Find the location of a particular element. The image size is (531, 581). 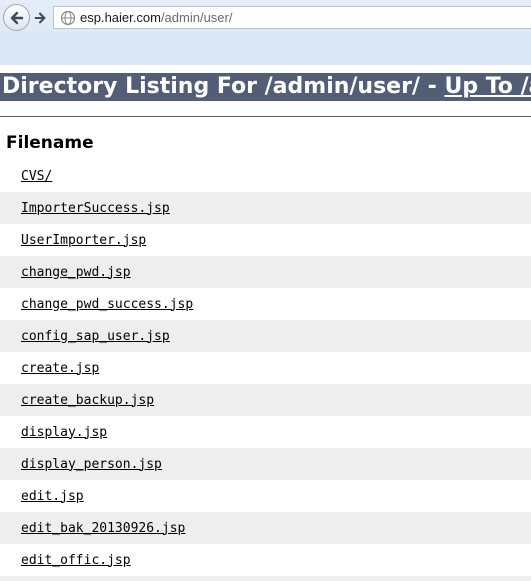

file-row: edit.jsp is located at coordinates (265, 496).